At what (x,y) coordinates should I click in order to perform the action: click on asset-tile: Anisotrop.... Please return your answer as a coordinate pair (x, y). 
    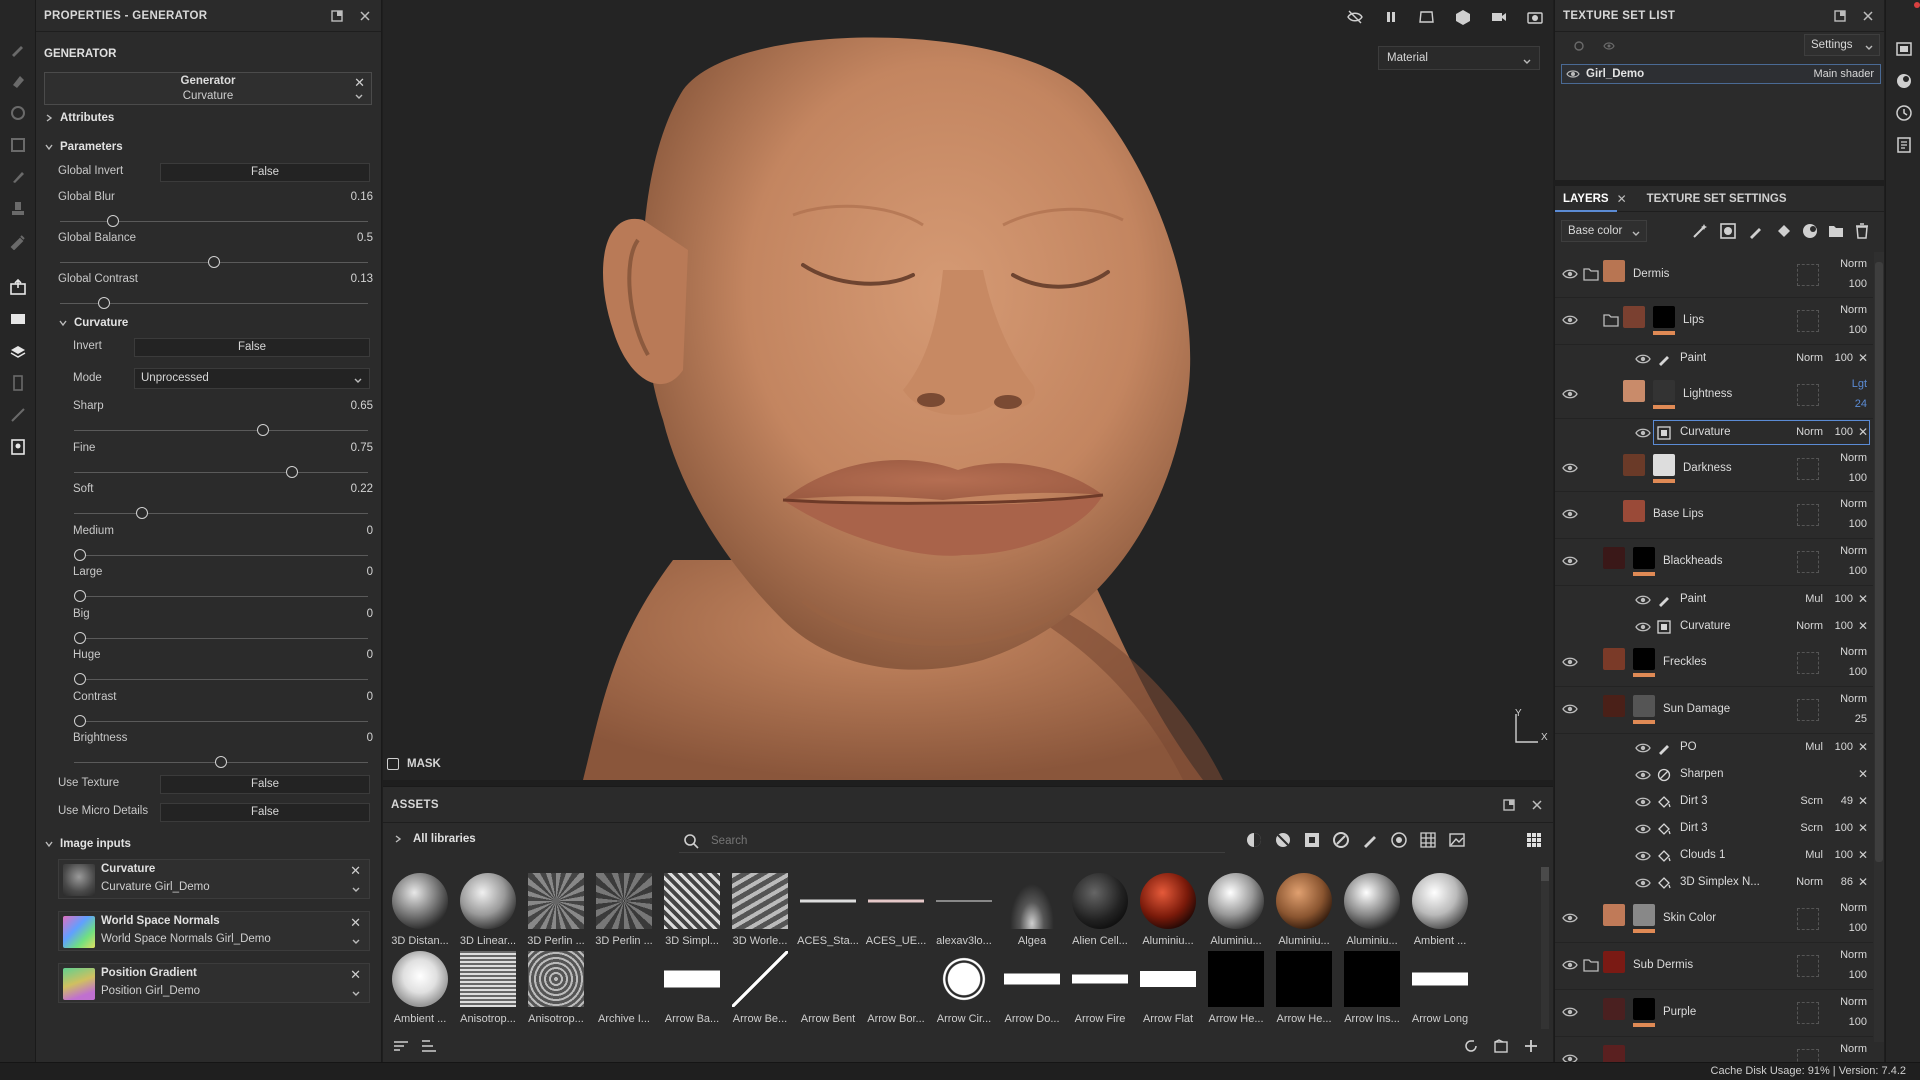
    Looking at the image, I should click on (556, 989).